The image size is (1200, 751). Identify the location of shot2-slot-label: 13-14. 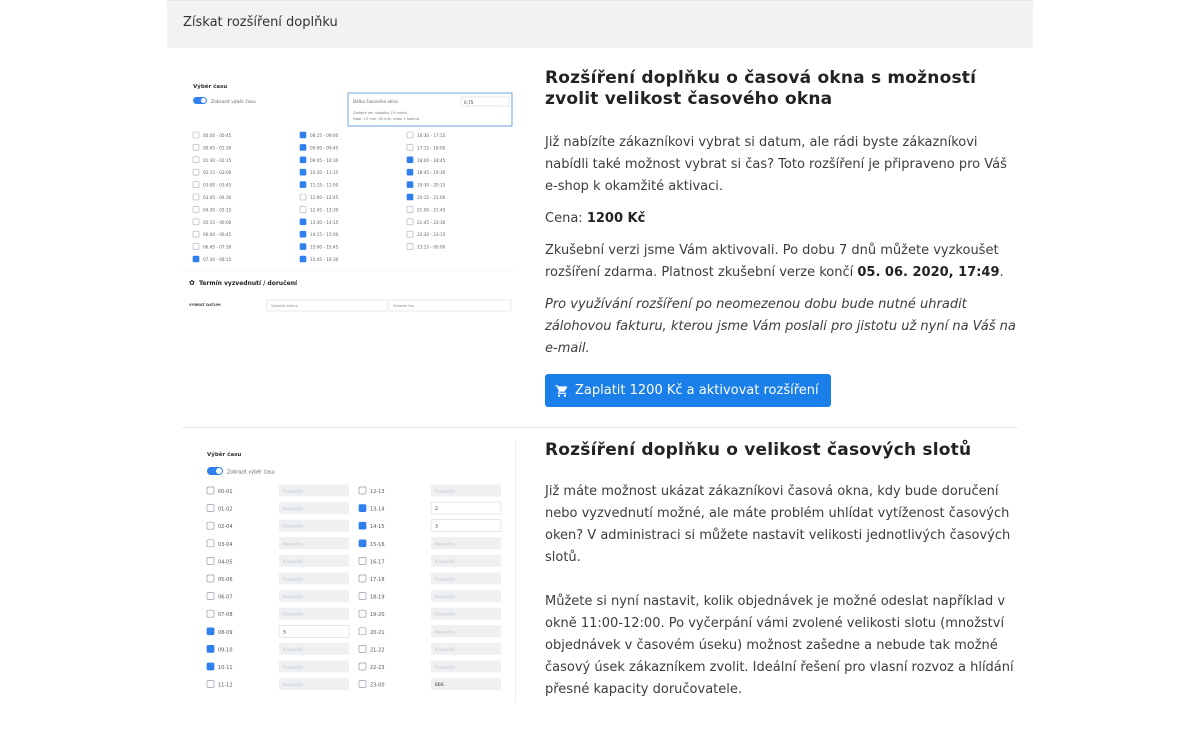
(377, 510).